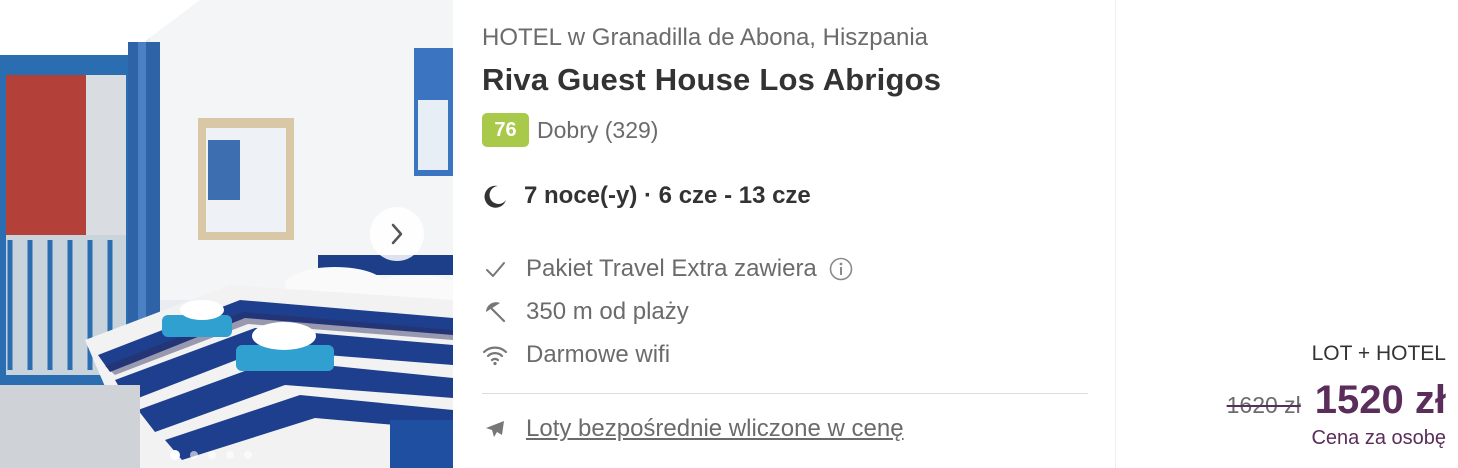  I want to click on rating: 76 Dobry (329), so click(570, 130).